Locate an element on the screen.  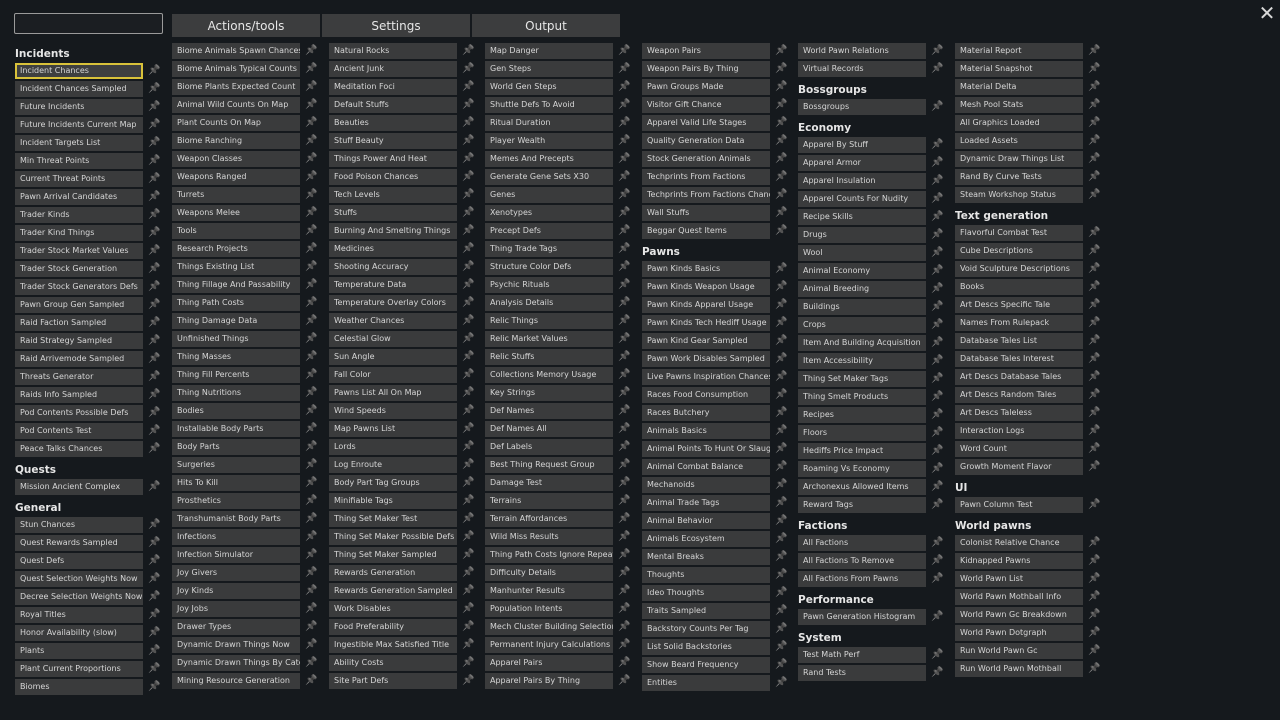
debug-action-button: Hits To Kill is located at coordinates (236, 483).